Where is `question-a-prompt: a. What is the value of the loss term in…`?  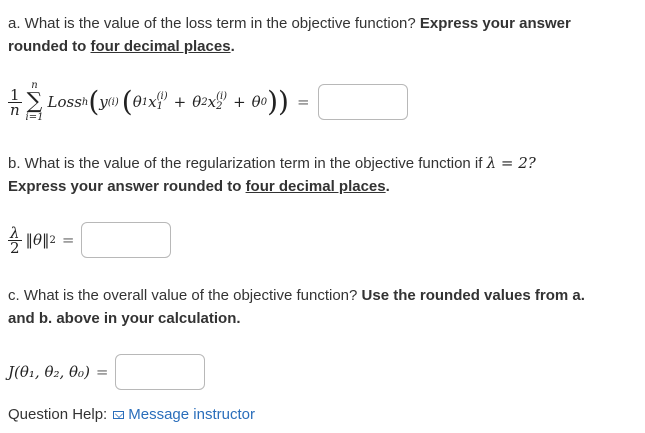 question-a-prompt: a. What is the value of the loss term in… is located at coordinates (214, 23).